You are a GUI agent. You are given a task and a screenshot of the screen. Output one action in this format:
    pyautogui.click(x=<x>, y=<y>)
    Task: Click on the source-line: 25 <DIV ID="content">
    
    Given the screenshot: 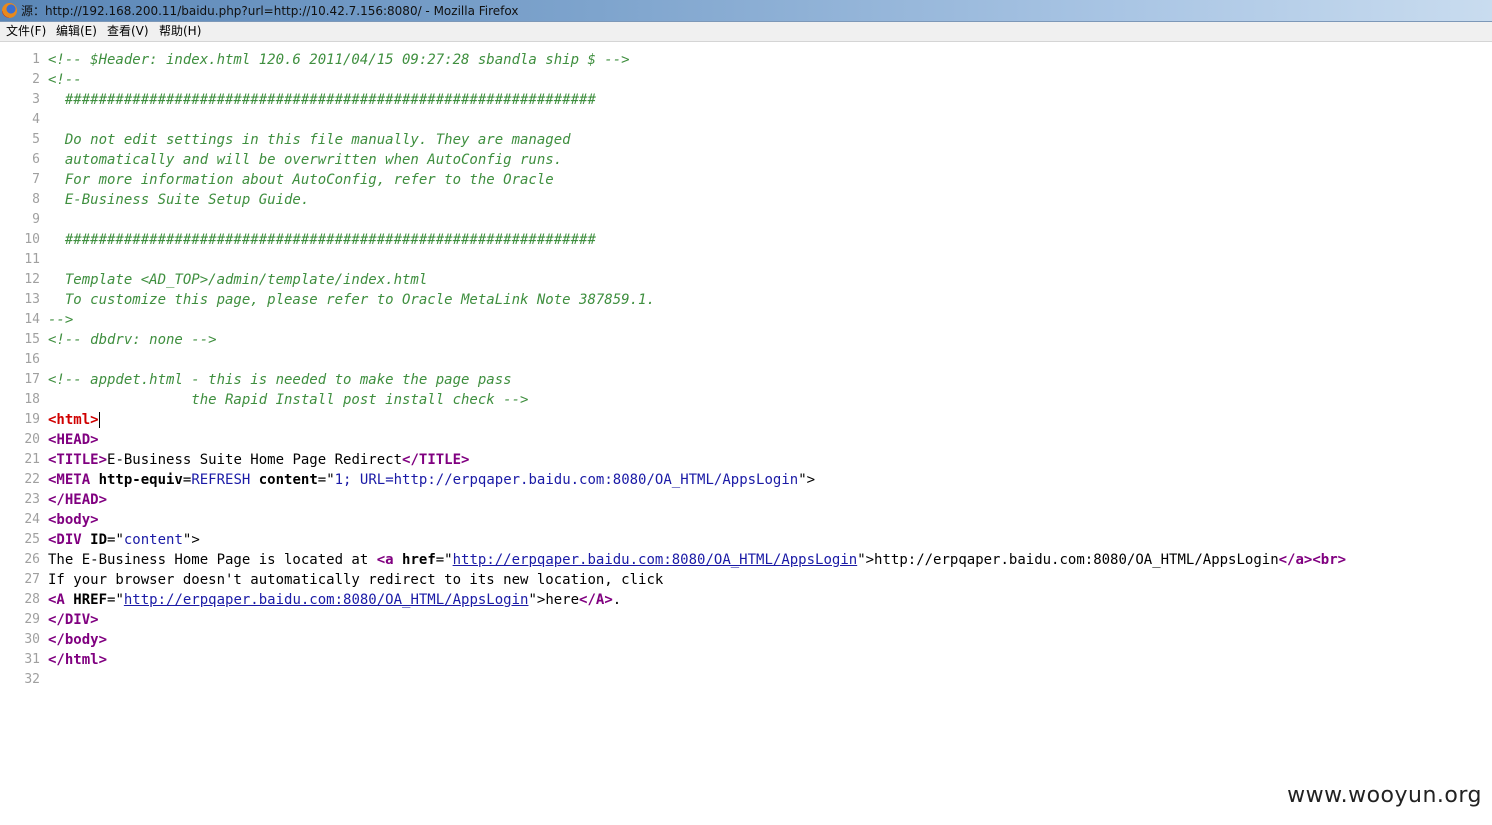 What is the action you would take?
    pyautogui.click(x=746, y=540)
    